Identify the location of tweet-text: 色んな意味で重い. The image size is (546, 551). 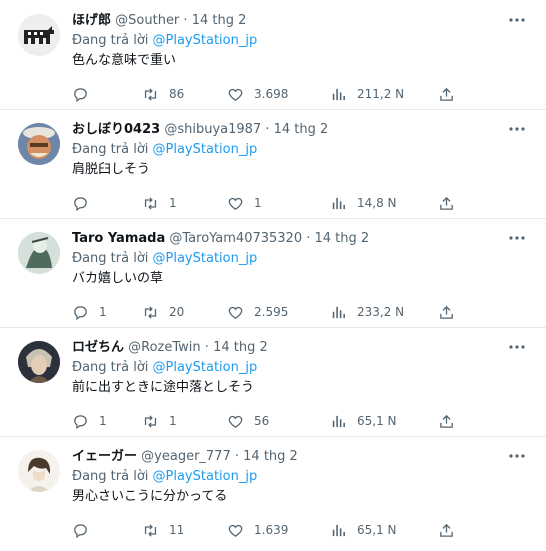
(124, 60).